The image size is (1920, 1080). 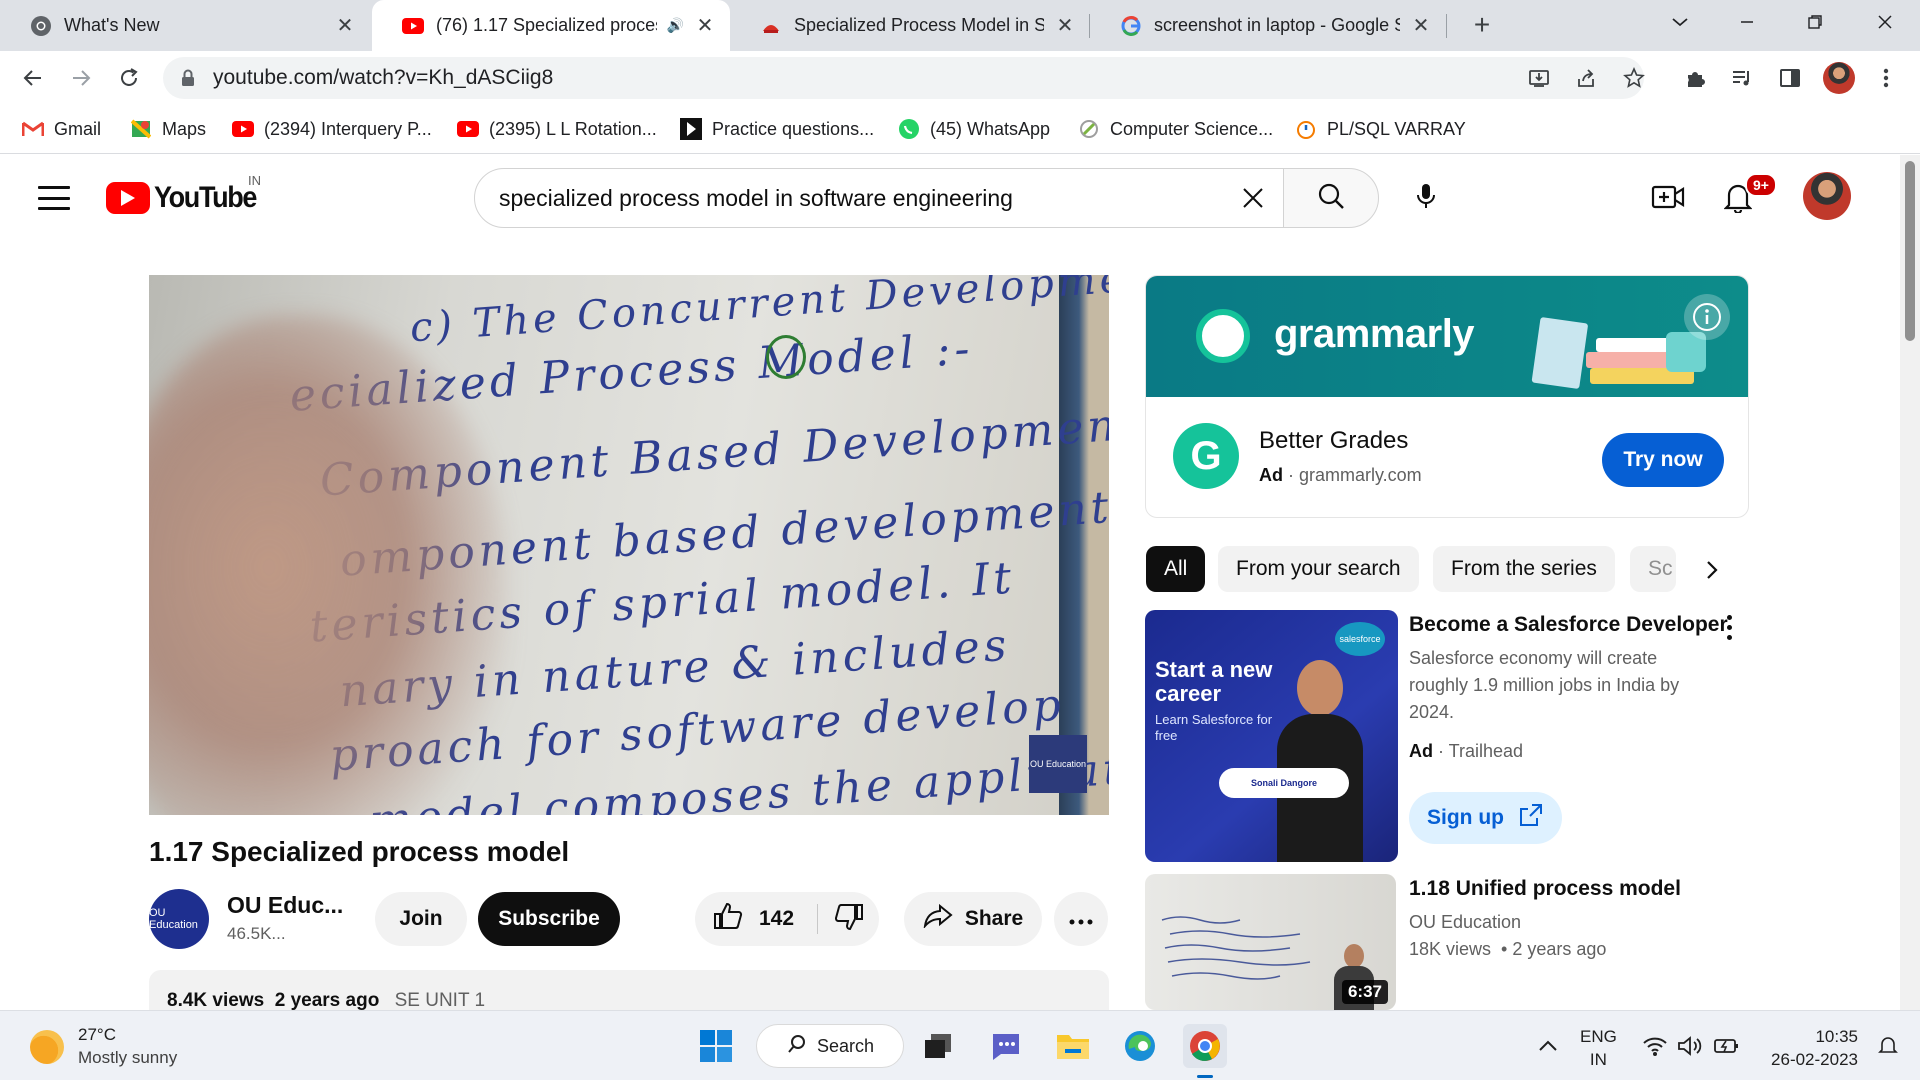 I want to click on file-explorer-icon, so click(x=1073, y=1046).